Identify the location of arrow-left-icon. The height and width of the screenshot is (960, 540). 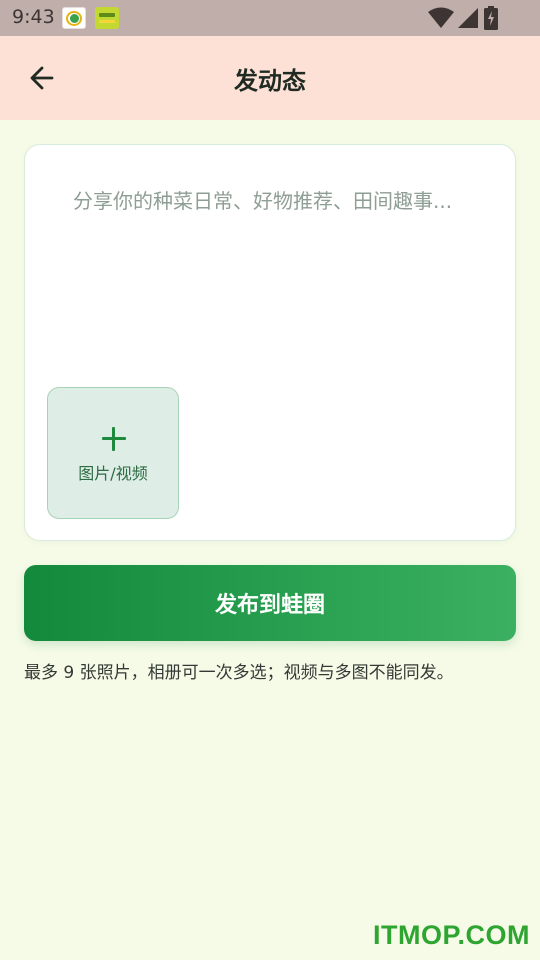
(42, 78).